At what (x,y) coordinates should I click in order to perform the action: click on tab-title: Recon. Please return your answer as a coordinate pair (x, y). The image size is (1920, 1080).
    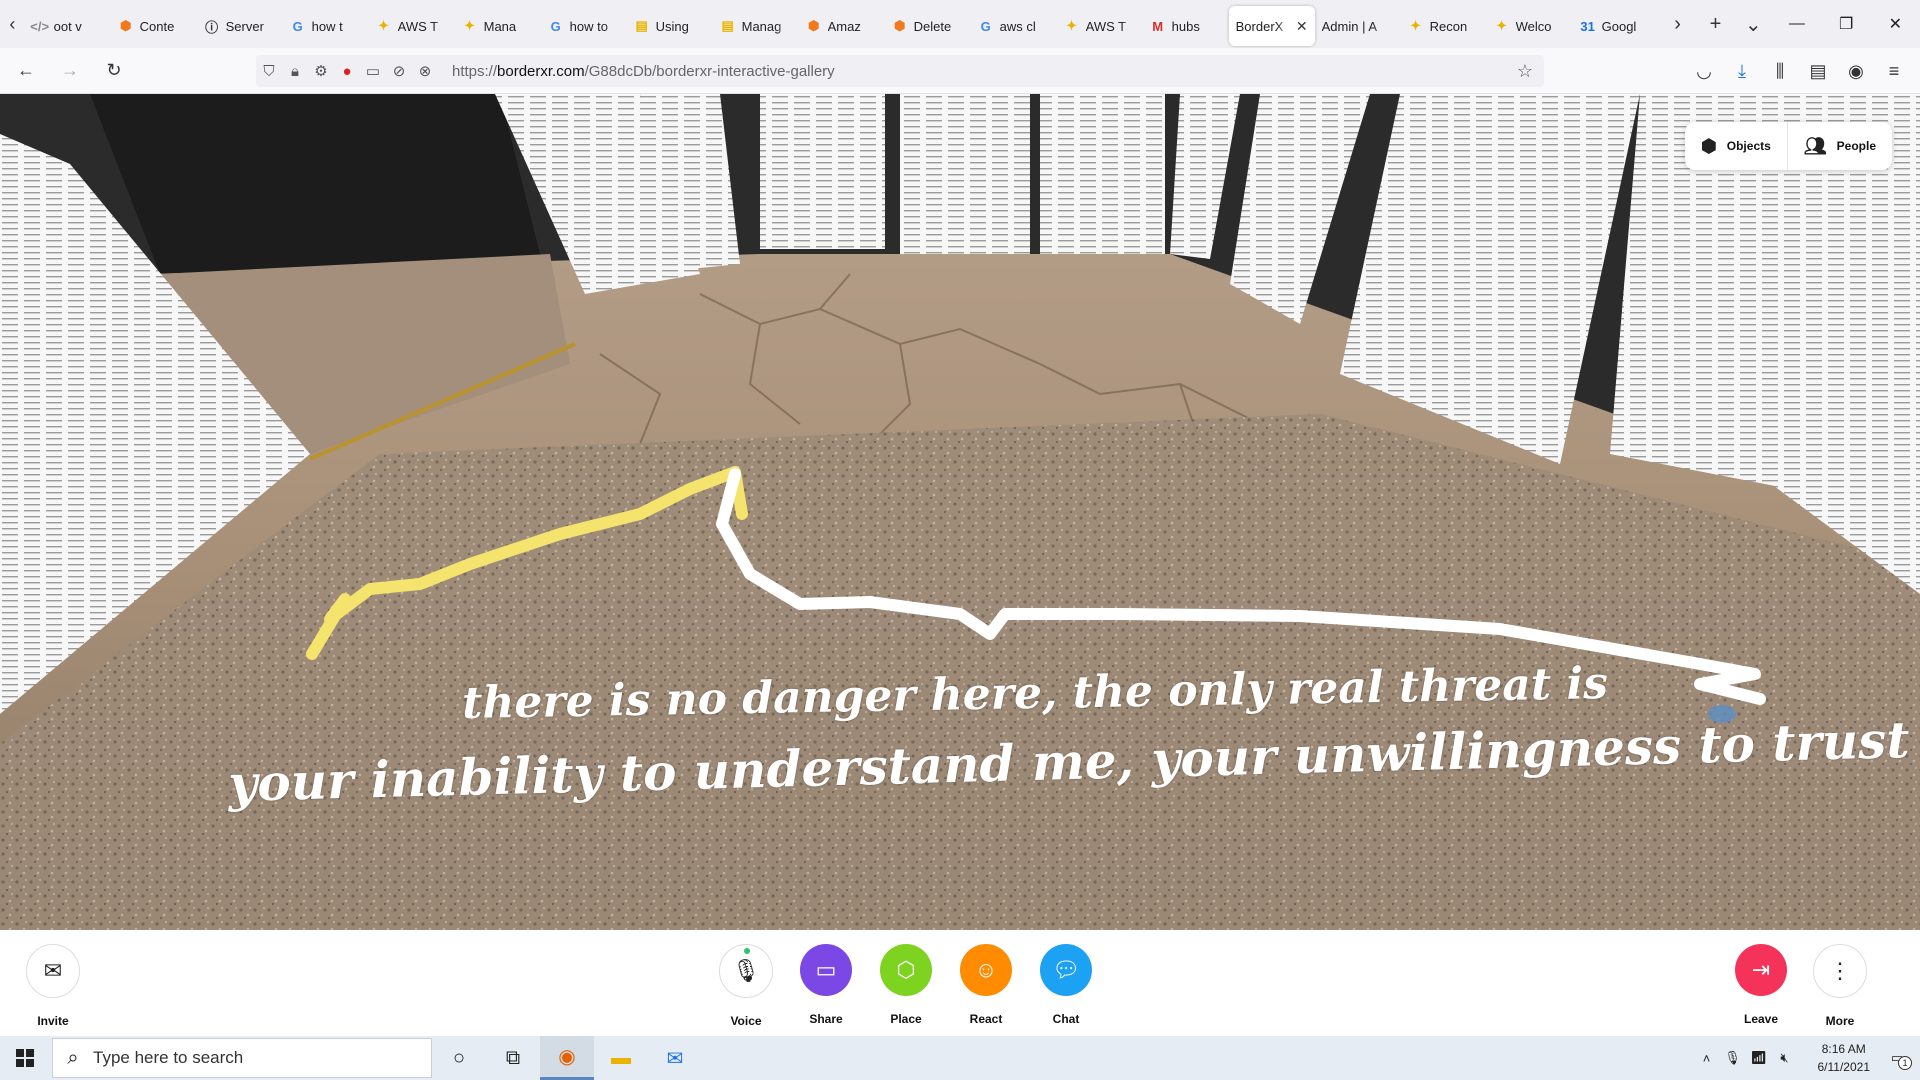
    Looking at the image, I should click on (1448, 26).